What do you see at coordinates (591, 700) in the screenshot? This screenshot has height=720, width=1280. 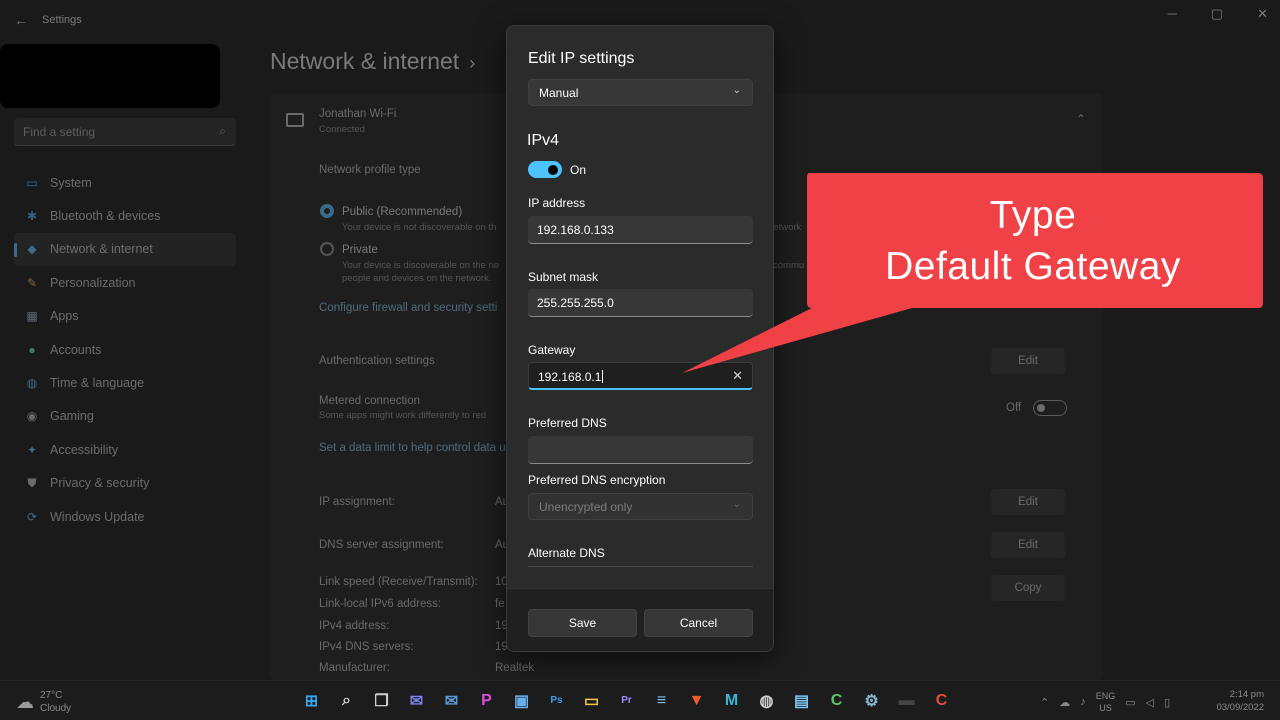 I see `file-explorer-icon: ▭` at bounding box center [591, 700].